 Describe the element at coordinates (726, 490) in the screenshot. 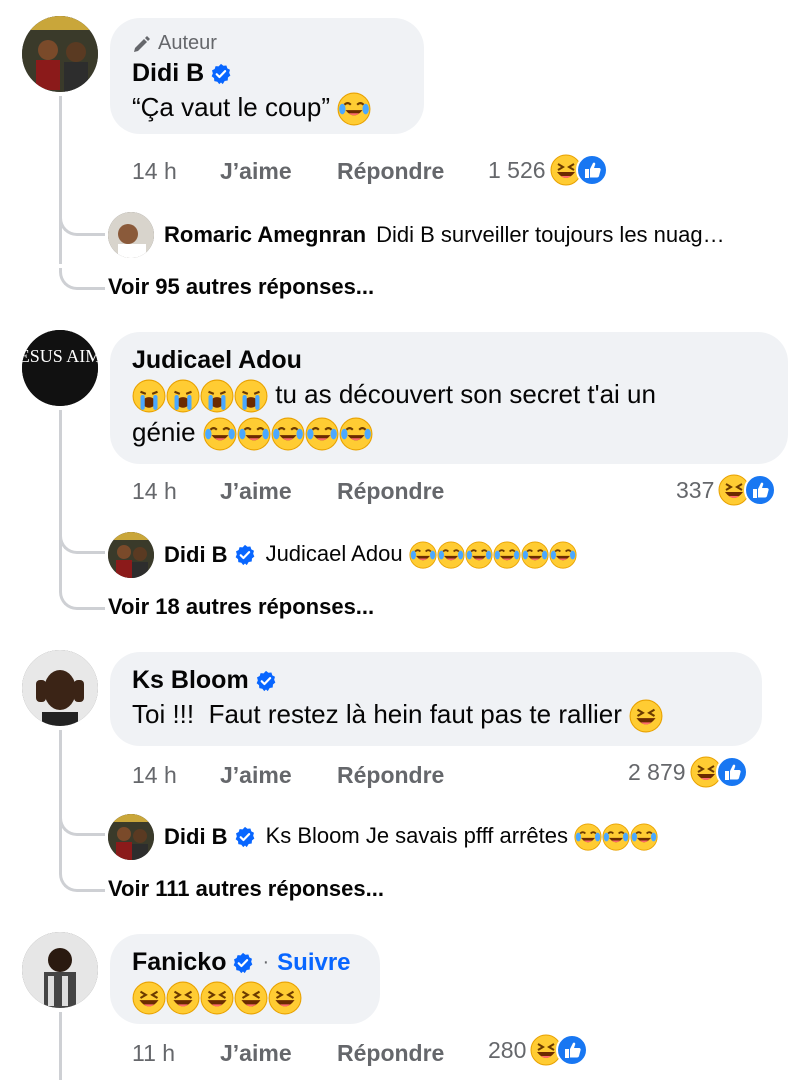

I see `reaction-summary: 337` at that location.